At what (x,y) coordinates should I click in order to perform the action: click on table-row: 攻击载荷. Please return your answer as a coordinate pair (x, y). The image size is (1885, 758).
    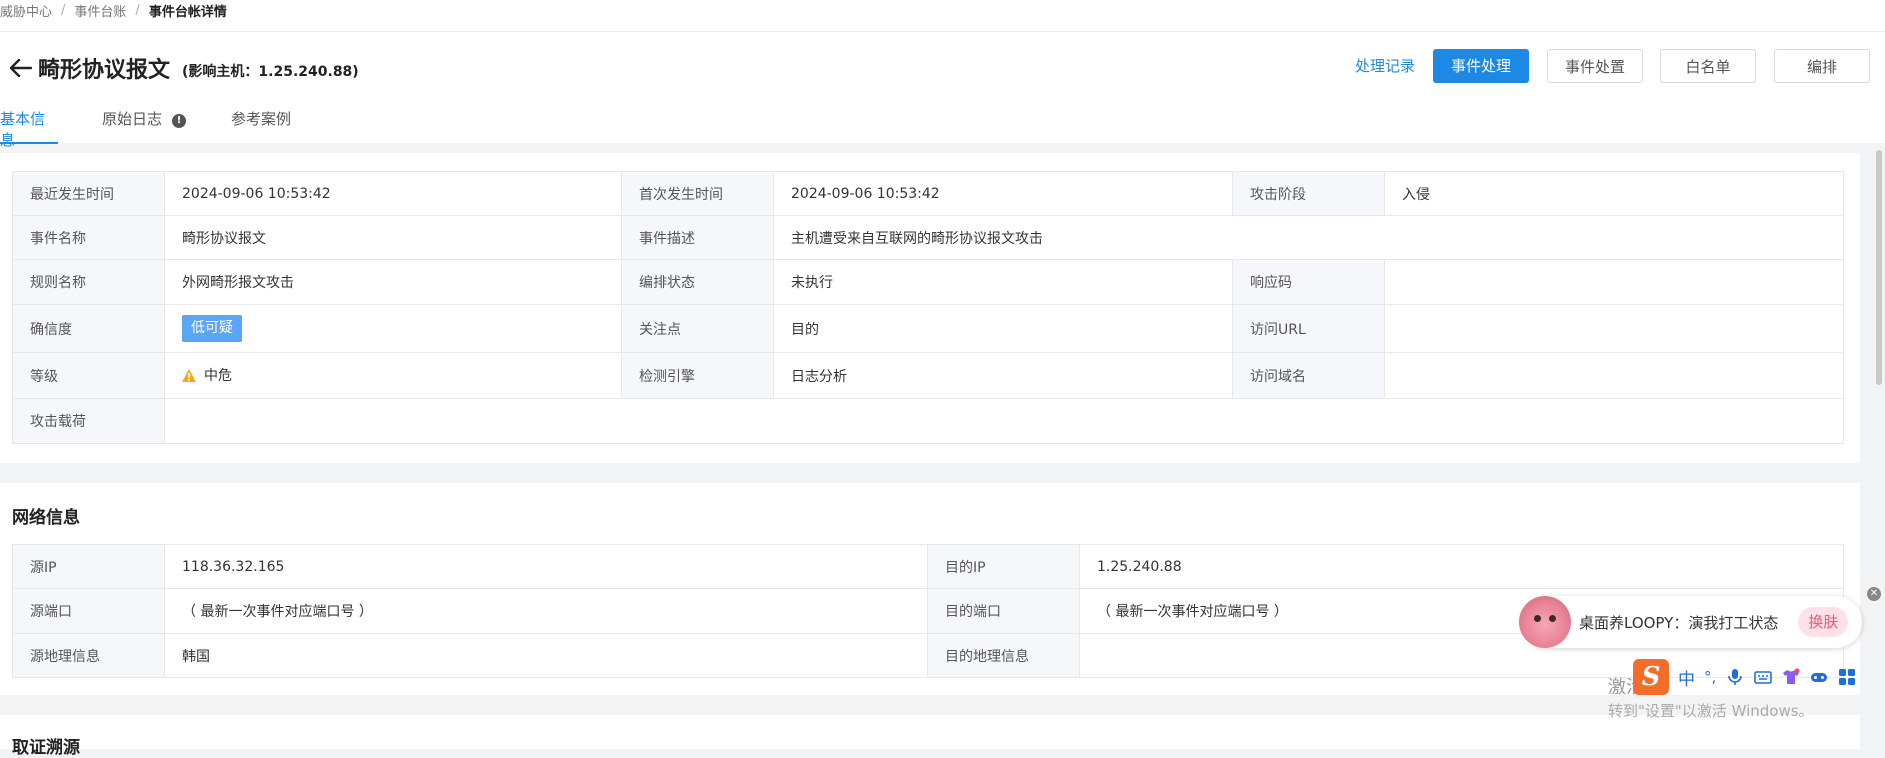
    Looking at the image, I should click on (928, 421).